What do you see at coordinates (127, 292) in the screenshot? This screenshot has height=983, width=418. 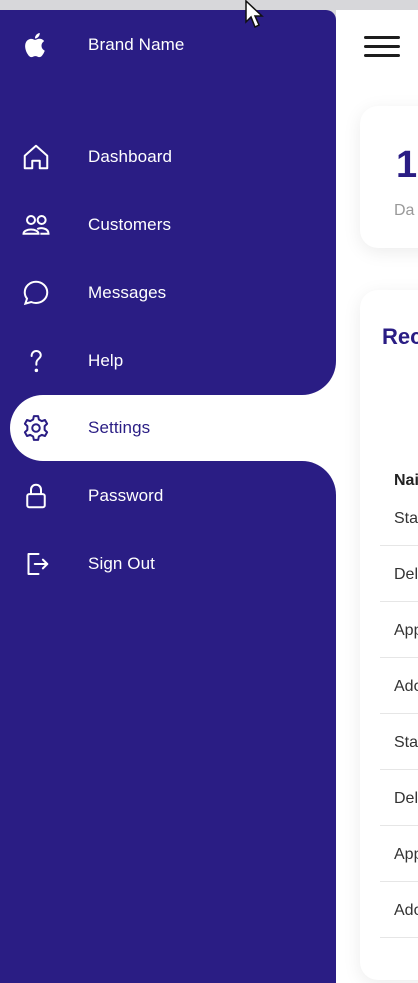 I see `sidebar-item-label: Messages` at bounding box center [127, 292].